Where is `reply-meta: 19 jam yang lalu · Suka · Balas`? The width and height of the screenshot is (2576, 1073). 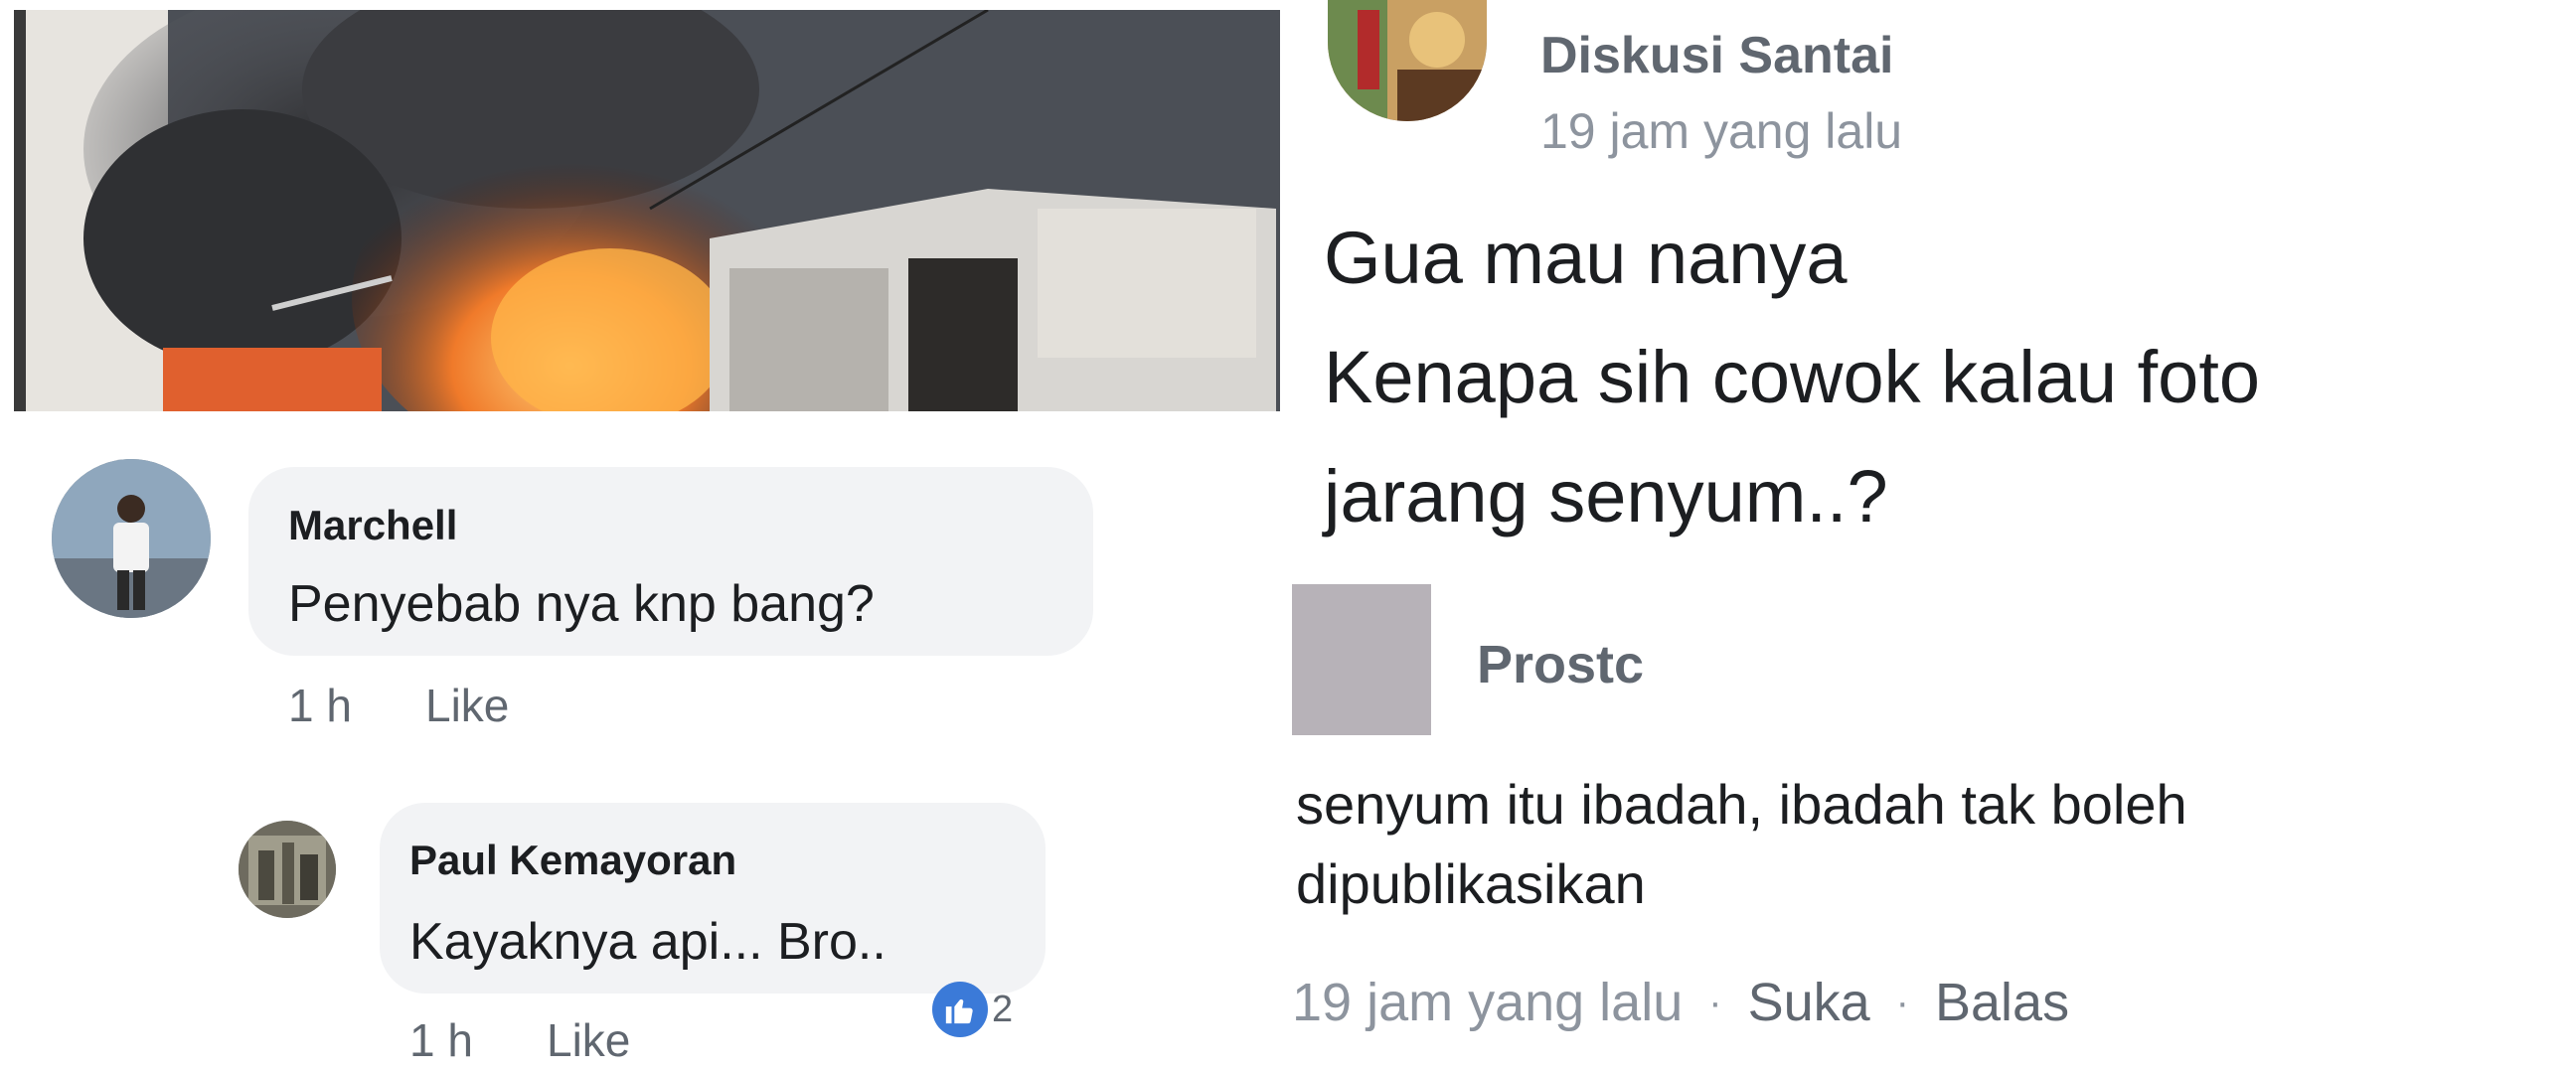 reply-meta: 19 jam yang lalu · Suka · Balas is located at coordinates (1680, 1002).